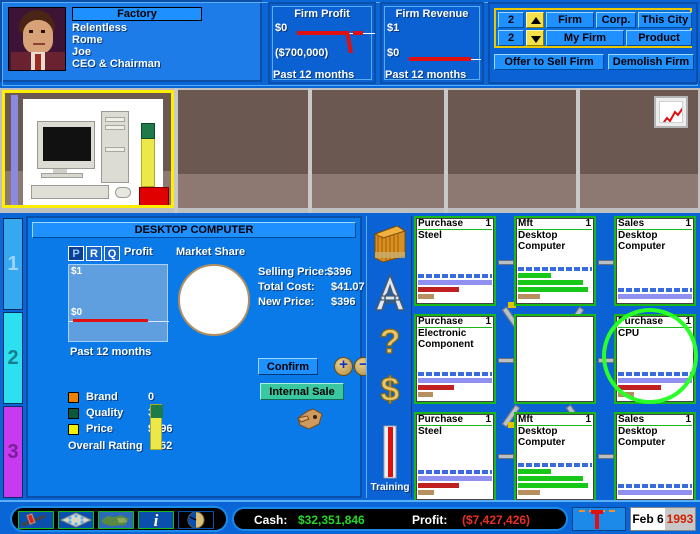 The image size is (700, 534). Describe the element at coordinates (585, 38) in the screenshot. I see `tab-my-firm: My Firm` at that location.